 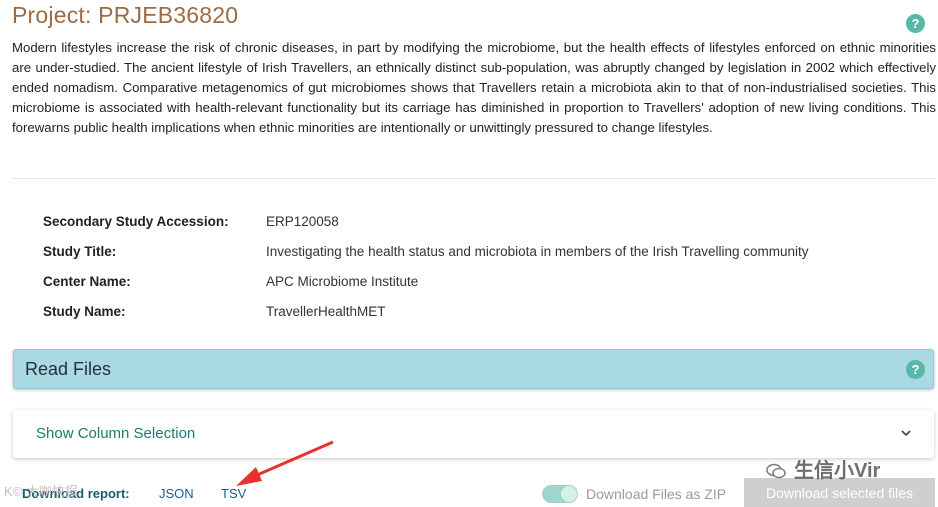 I want to click on metadata-row: Secondary Study Accession: ERP120058, so click(x=473, y=224).